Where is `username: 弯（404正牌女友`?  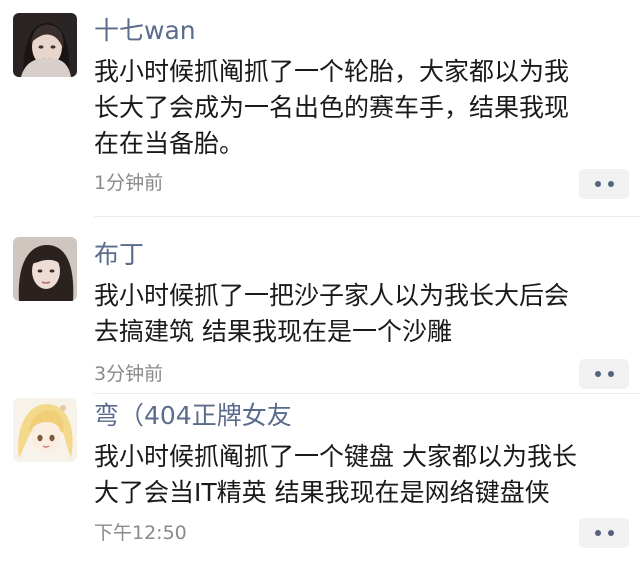 username: 弯（404正牌女友 is located at coordinates (193, 415).